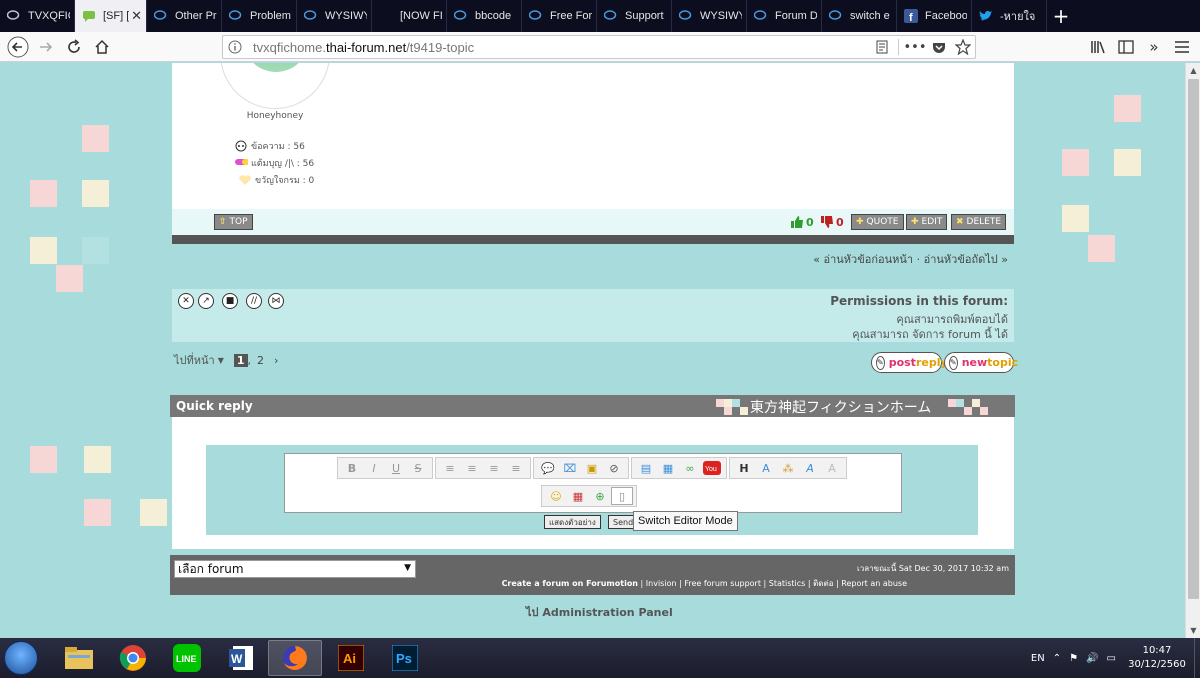  I want to click on dislike-button: 0, so click(832, 222).